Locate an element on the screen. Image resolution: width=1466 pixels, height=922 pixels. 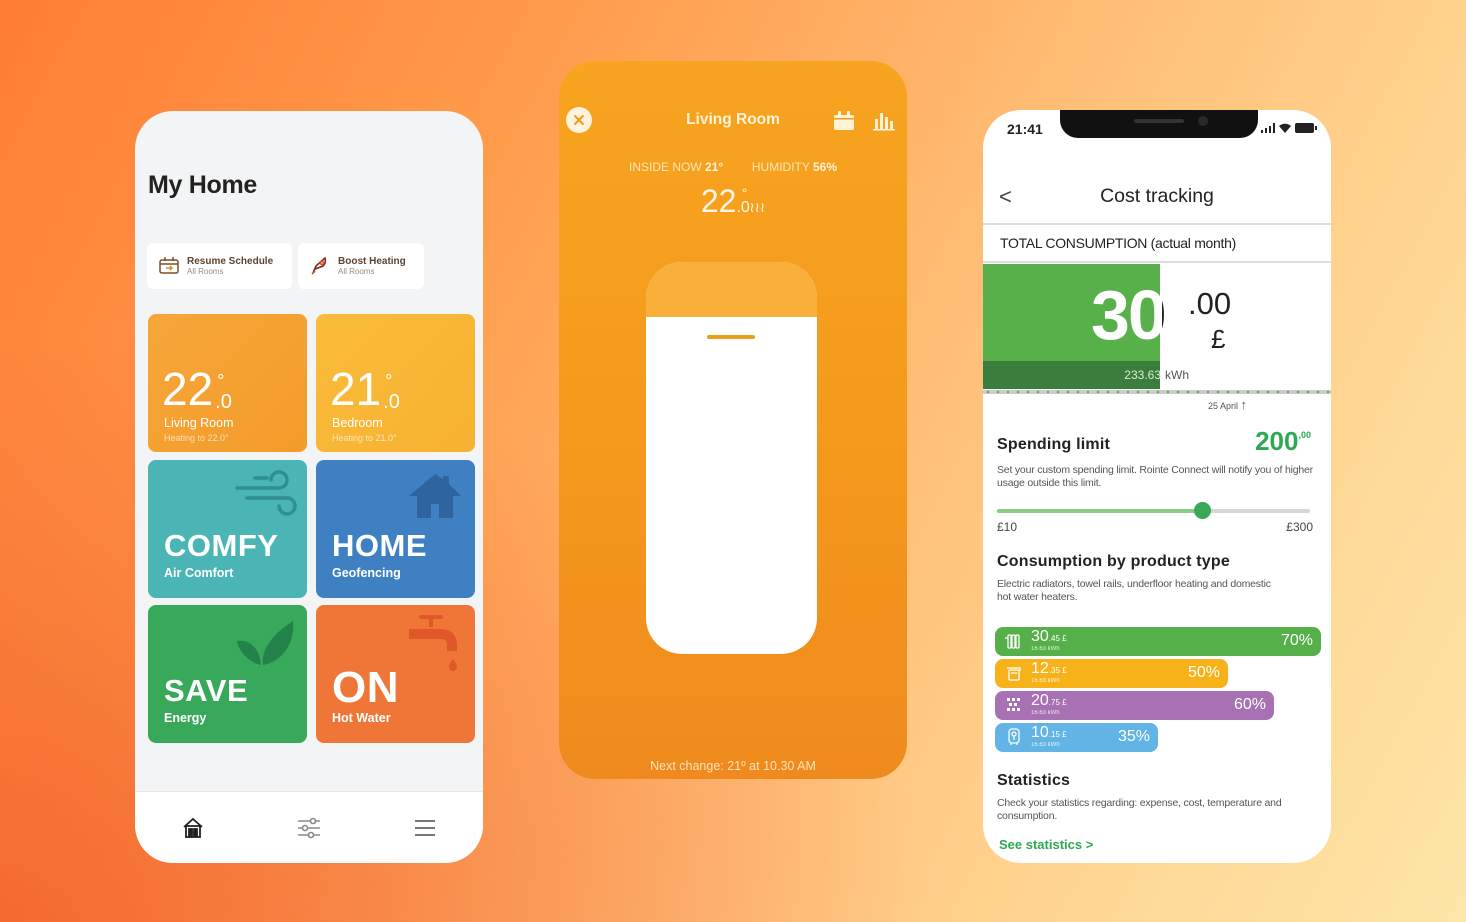
total-amount: 30 is located at coordinates (1129, 315).